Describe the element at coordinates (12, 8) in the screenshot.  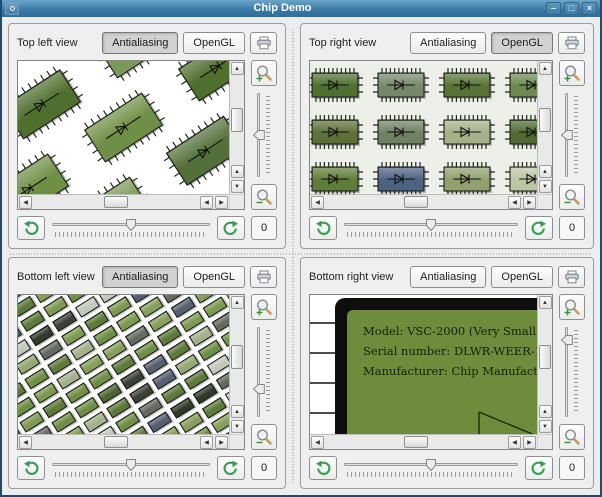
I see `window-menu-button` at that location.